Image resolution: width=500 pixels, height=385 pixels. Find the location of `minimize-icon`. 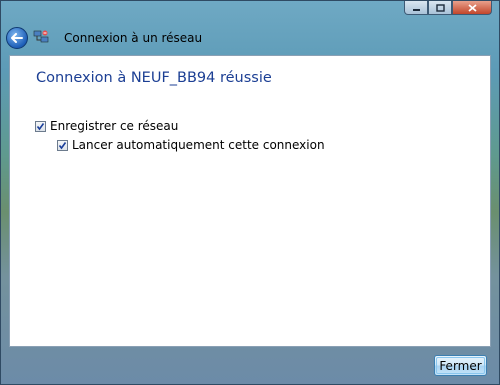

minimize-icon is located at coordinates (416, 9).